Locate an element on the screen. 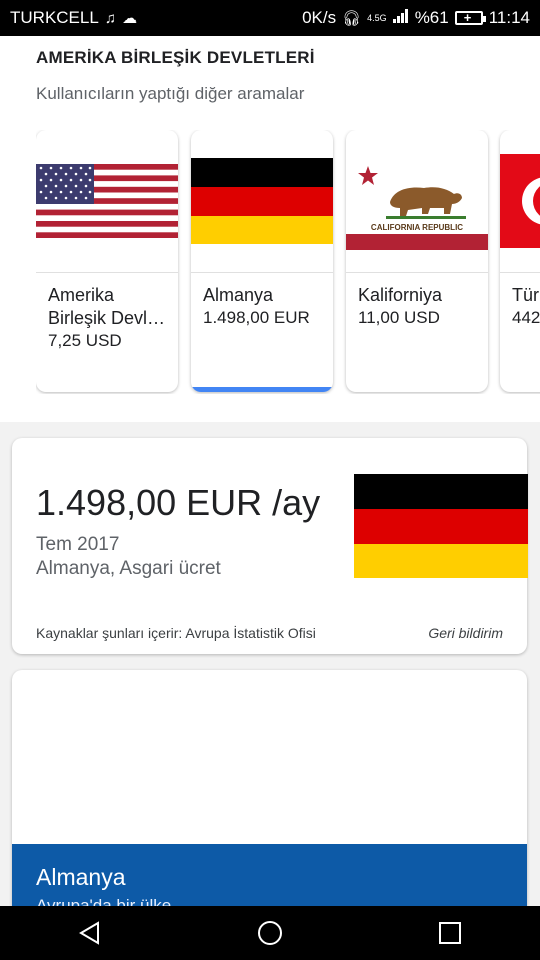  carrier-label: TURKCELL is located at coordinates (54, 17).